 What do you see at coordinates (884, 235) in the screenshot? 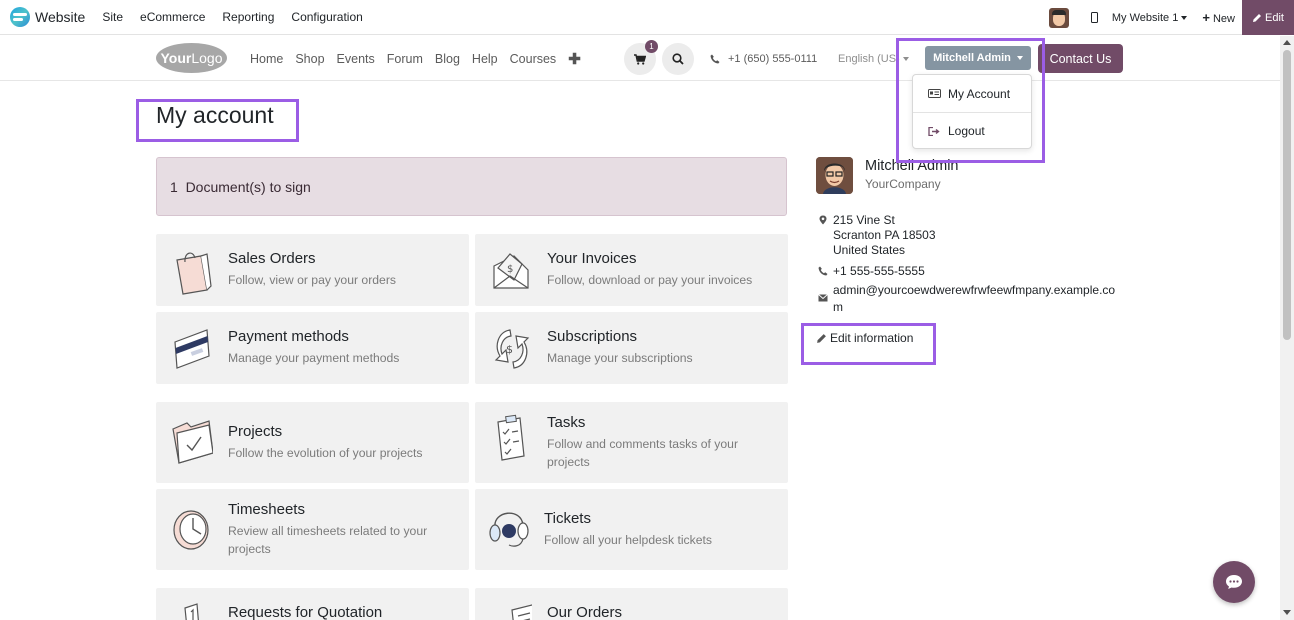
I see `address-line-2: Scranton PA 18503` at bounding box center [884, 235].